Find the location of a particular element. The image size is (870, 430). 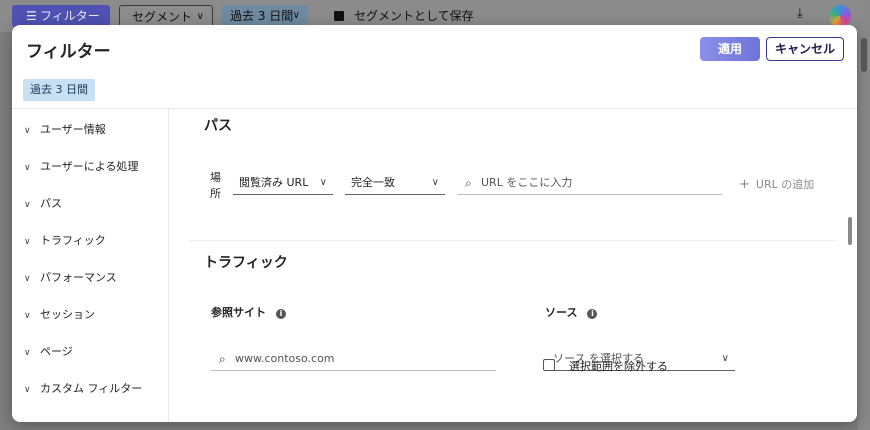

match-type-dropdown: 完全一致 ∨ is located at coordinates (395, 183).